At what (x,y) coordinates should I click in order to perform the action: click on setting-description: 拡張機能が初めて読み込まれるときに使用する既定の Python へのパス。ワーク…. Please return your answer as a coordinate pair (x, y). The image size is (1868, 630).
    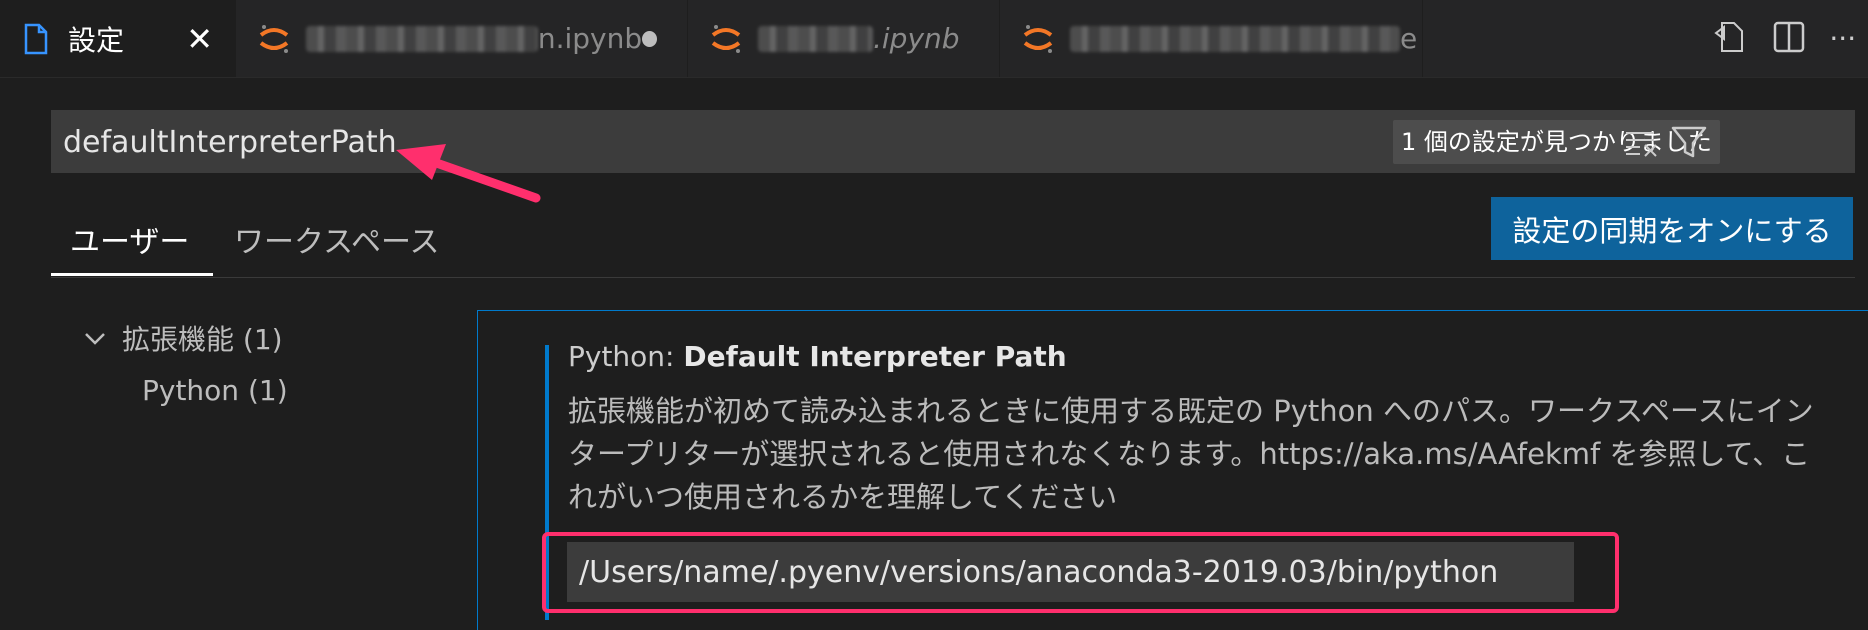
    Looking at the image, I should click on (1191, 454).